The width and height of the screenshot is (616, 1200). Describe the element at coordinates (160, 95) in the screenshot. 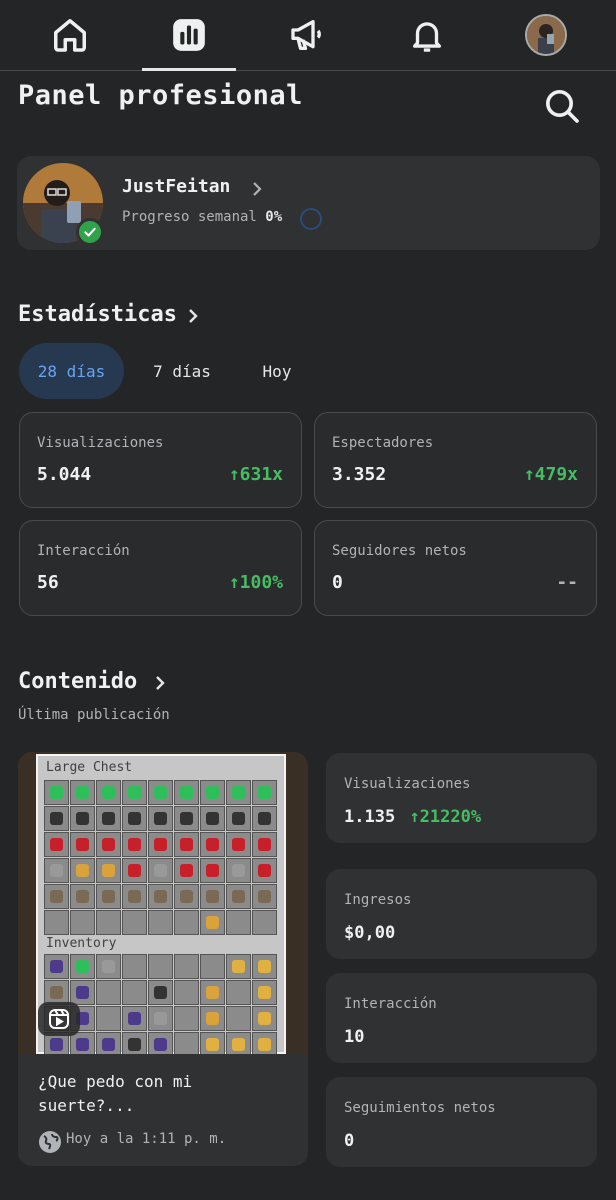

I see `page-title: Panel profesional` at that location.